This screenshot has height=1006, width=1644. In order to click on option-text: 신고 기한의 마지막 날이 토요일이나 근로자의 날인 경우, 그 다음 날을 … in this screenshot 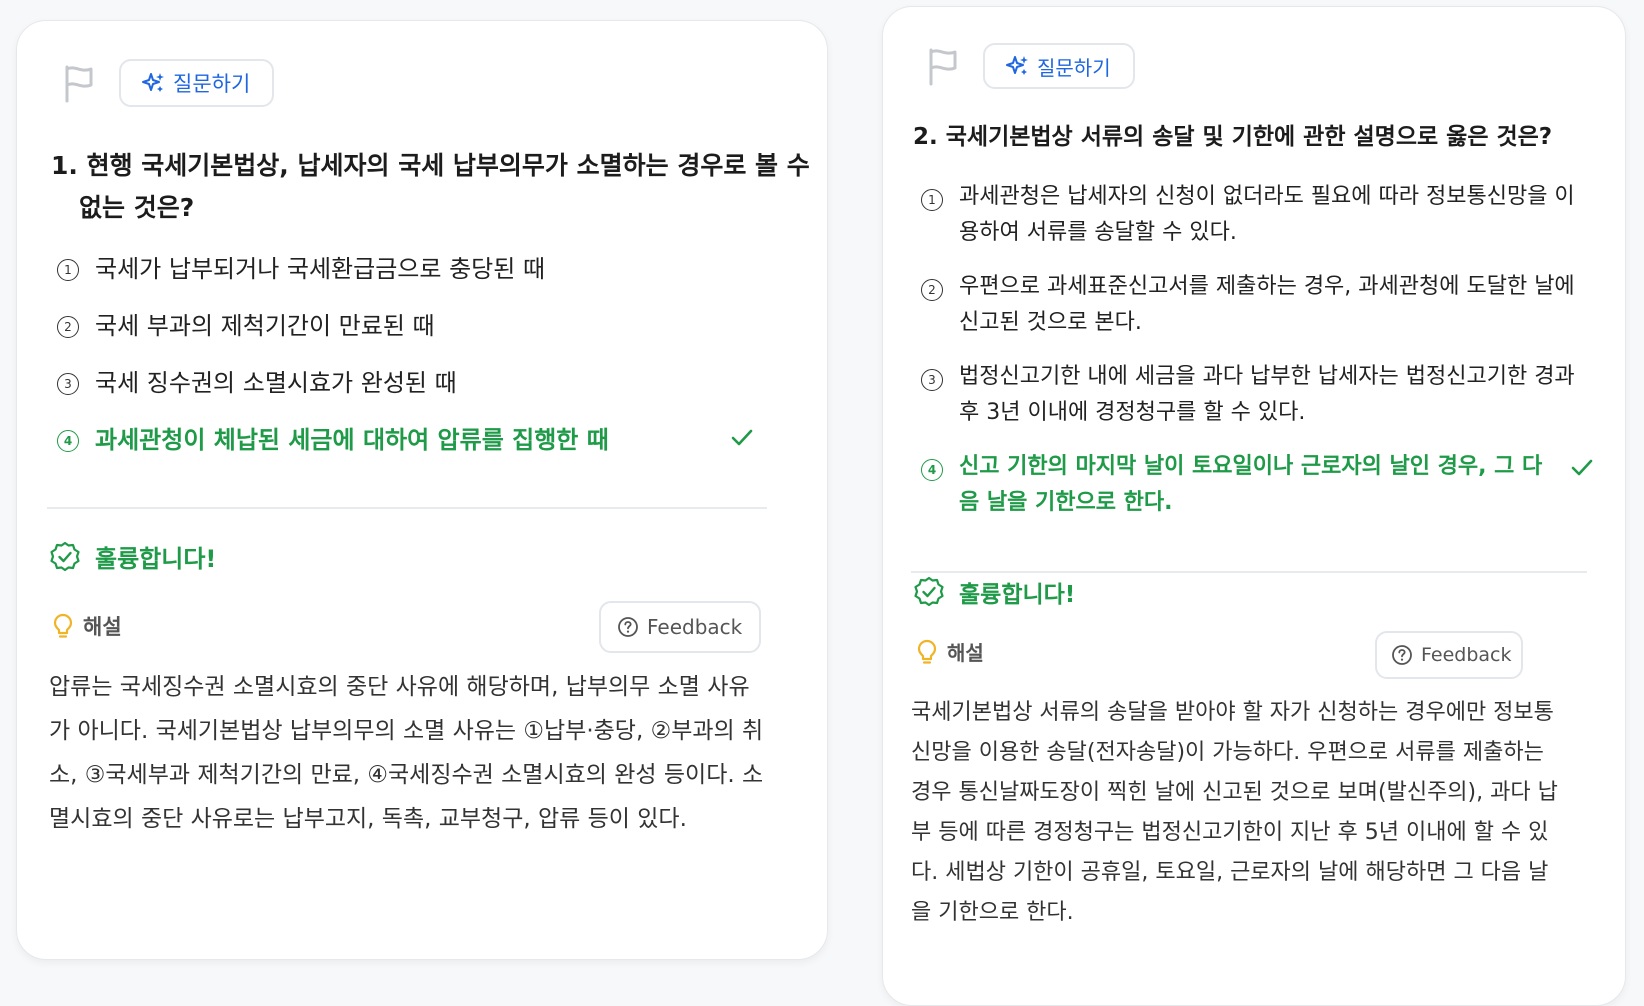, I will do `click(1251, 484)`.